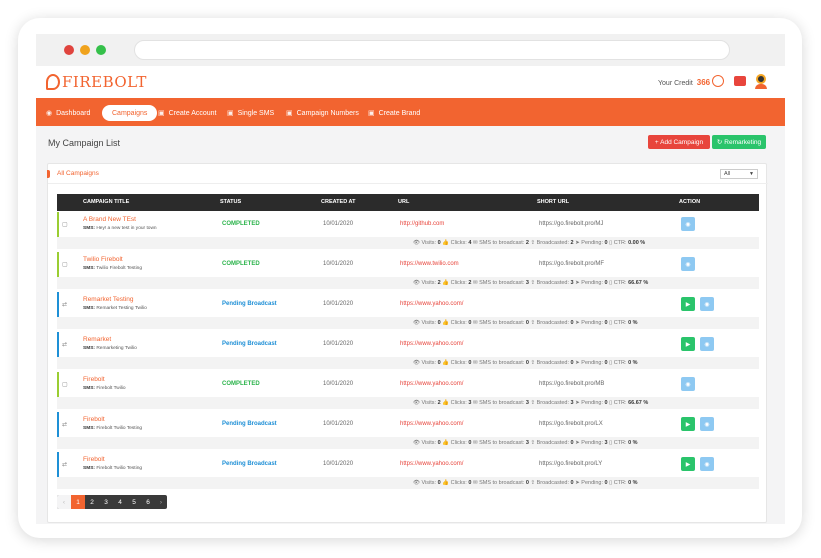  What do you see at coordinates (120, 502) in the screenshot?
I see `page-4: 4` at bounding box center [120, 502].